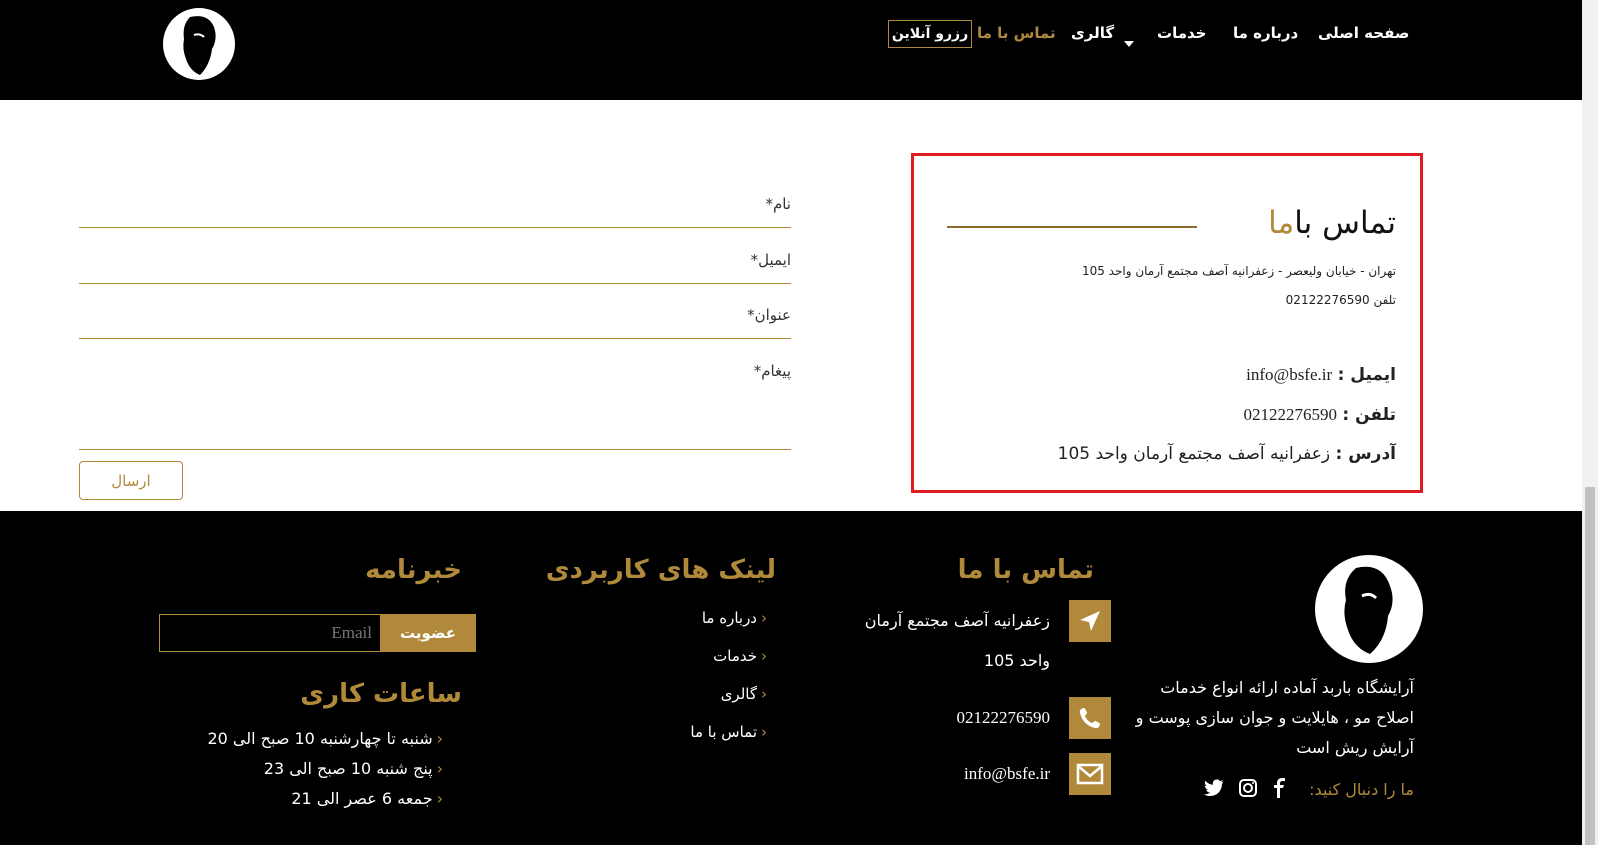 This screenshot has height=845, width=1598. I want to click on nav-gallery: گالری, so click(1092, 33).